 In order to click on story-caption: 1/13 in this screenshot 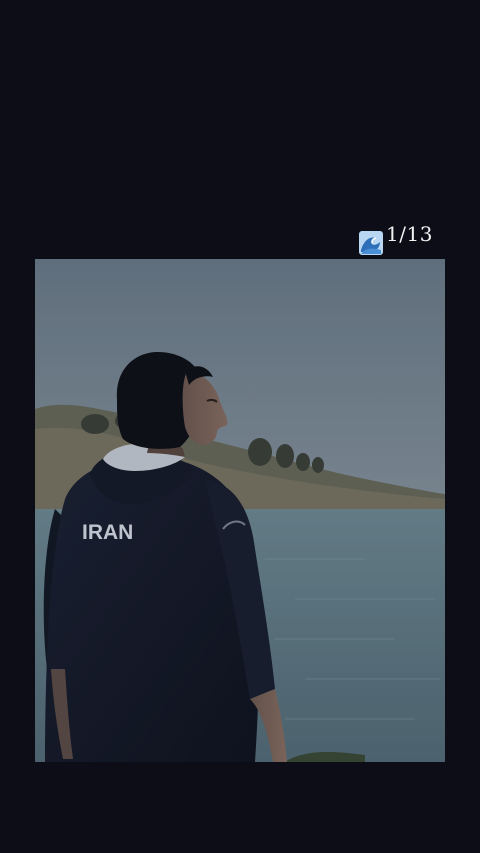, I will do `click(395, 240)`.